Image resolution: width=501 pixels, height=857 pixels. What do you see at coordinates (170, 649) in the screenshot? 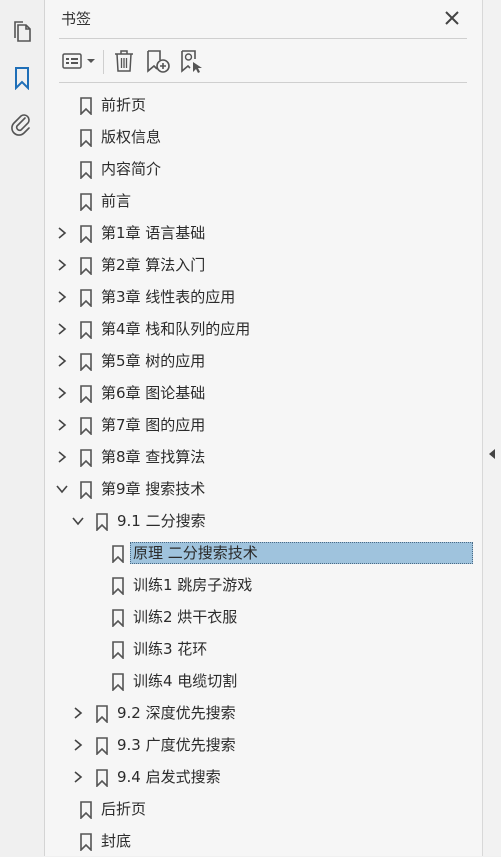
I see `bookmark-label: 训练3 花环` at bounding box center [170, 649].